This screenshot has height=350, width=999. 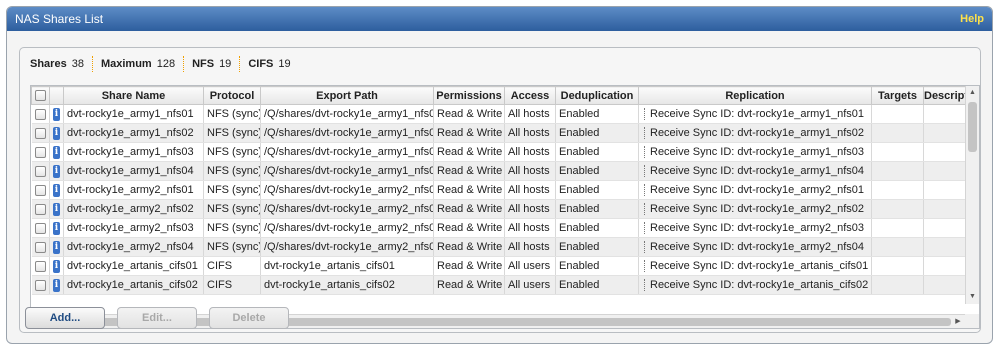 I want to click on header-deduplication: Deduplication, so click(x=597, y=95).